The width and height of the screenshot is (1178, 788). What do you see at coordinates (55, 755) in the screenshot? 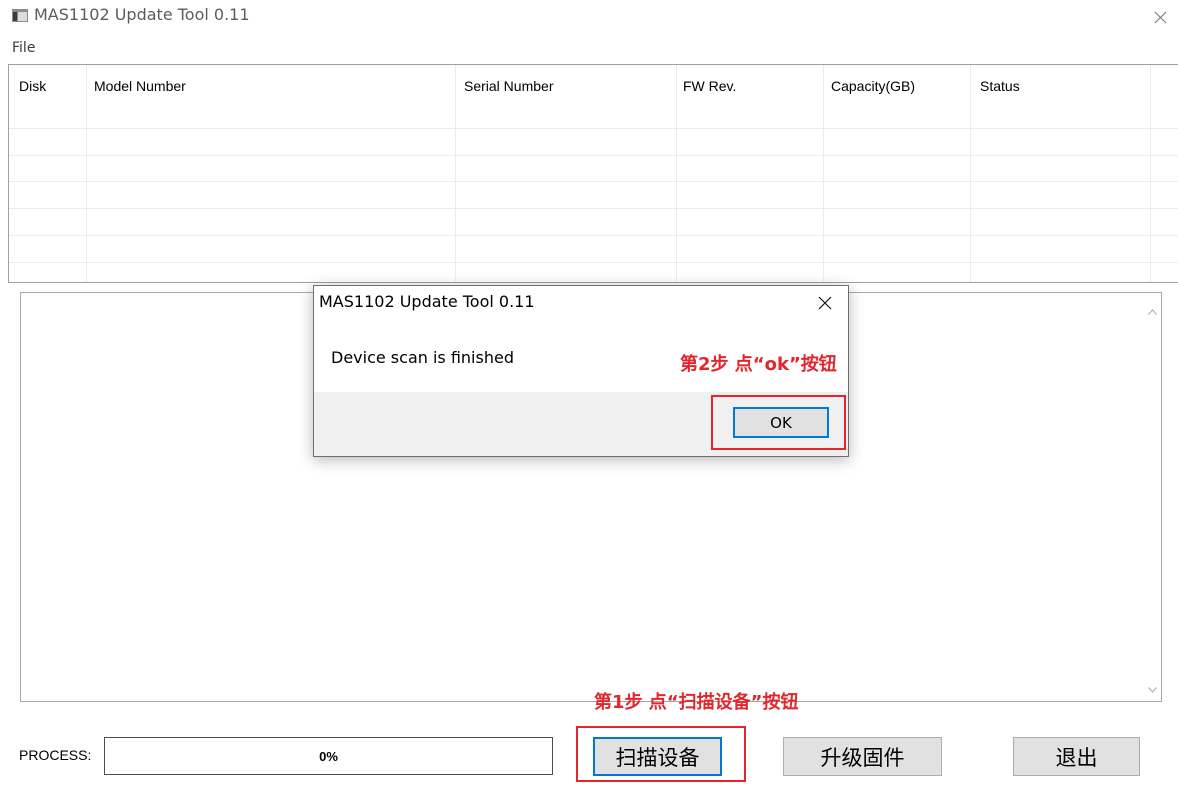
I see `process-label: PROCESS:` at bounding box center [55, 755].